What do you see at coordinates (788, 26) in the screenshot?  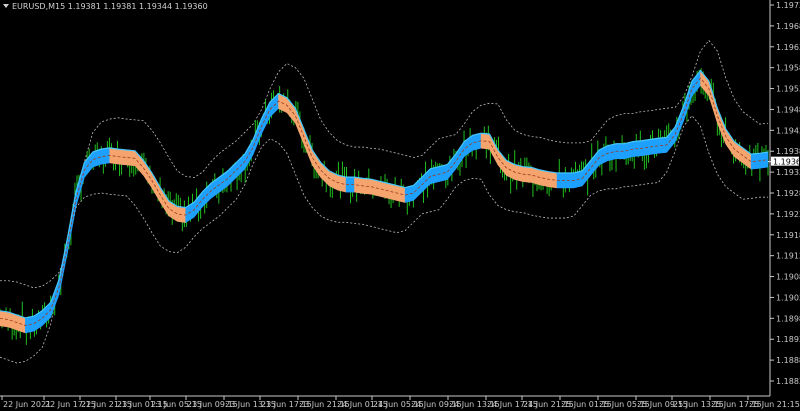 I see `price-tick-label: 1.19685` at bounding box center [788, 26].